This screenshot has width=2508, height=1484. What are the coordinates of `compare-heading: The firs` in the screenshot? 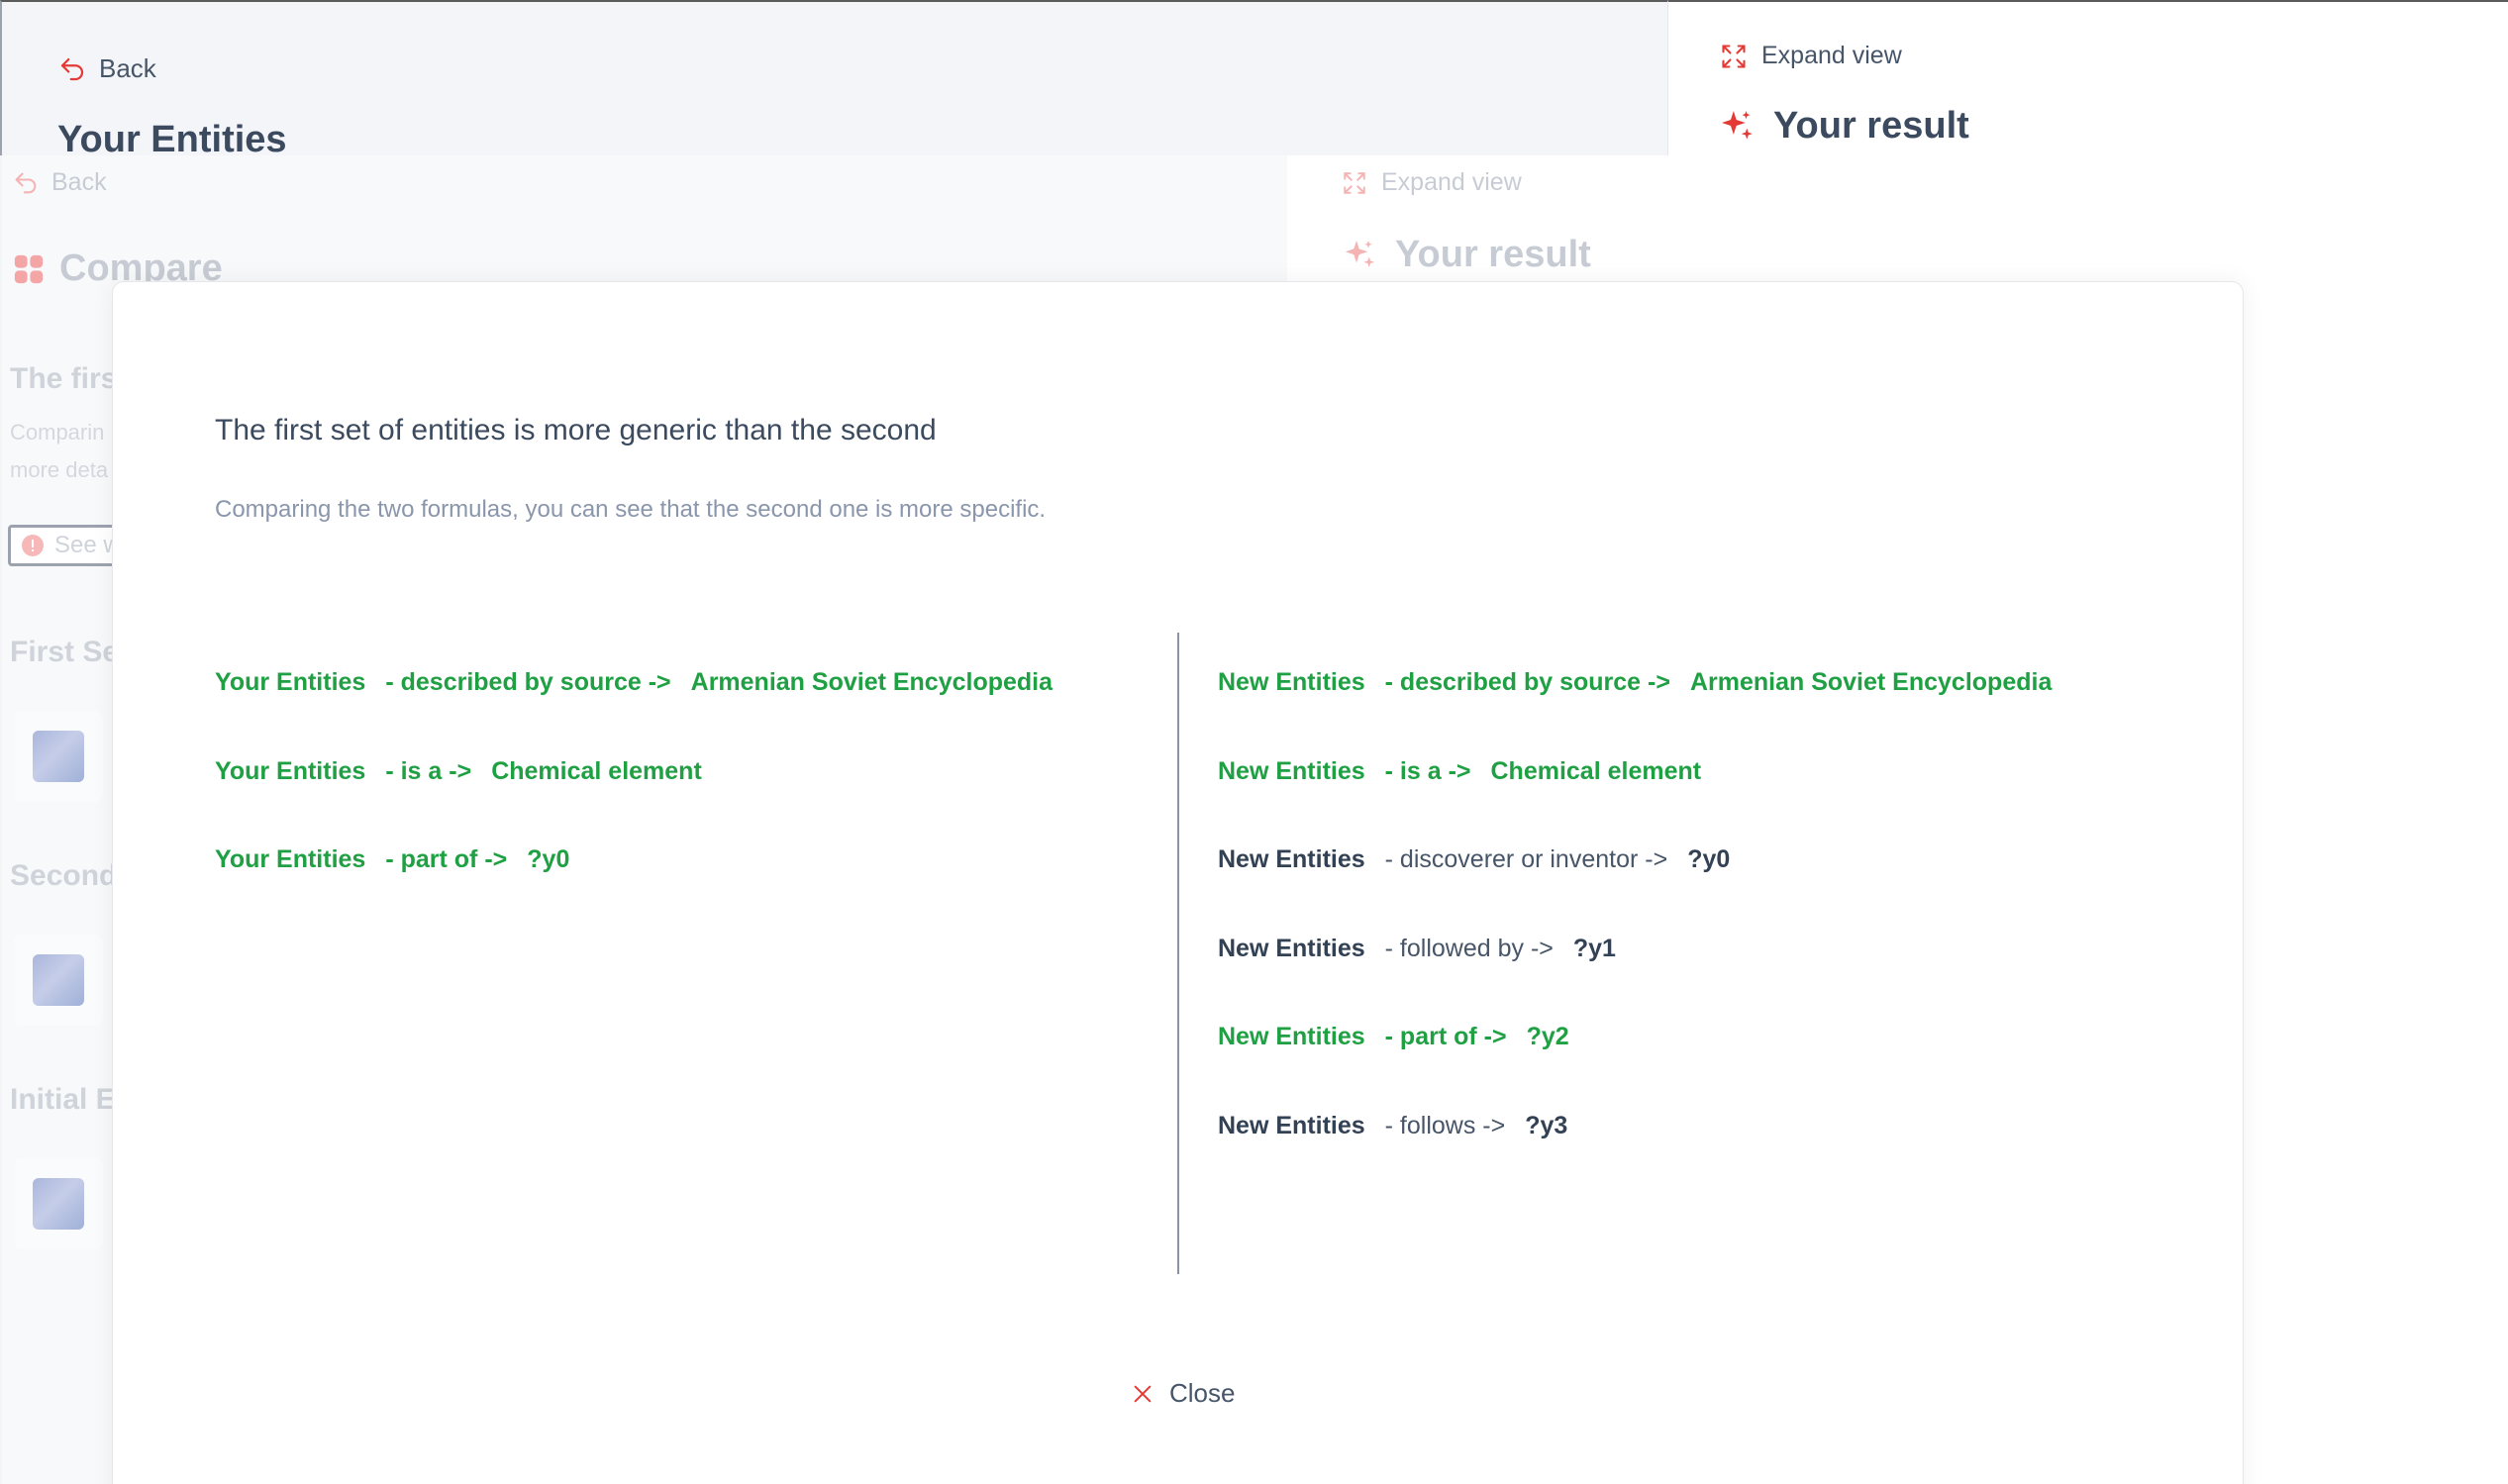 It's located at (64, 378).